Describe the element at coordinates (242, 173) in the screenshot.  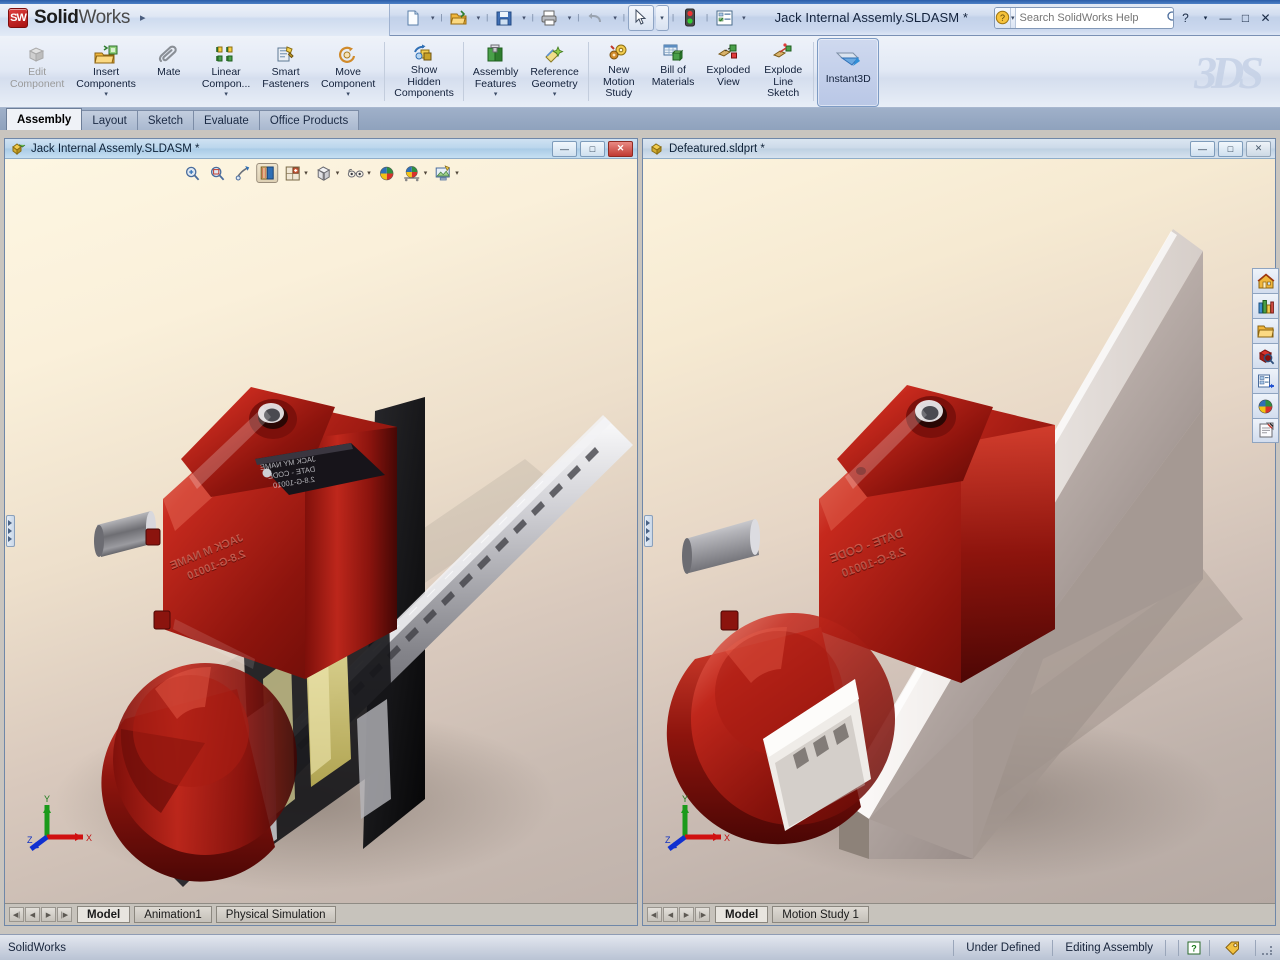
I see `previous-view-icon` at that location.